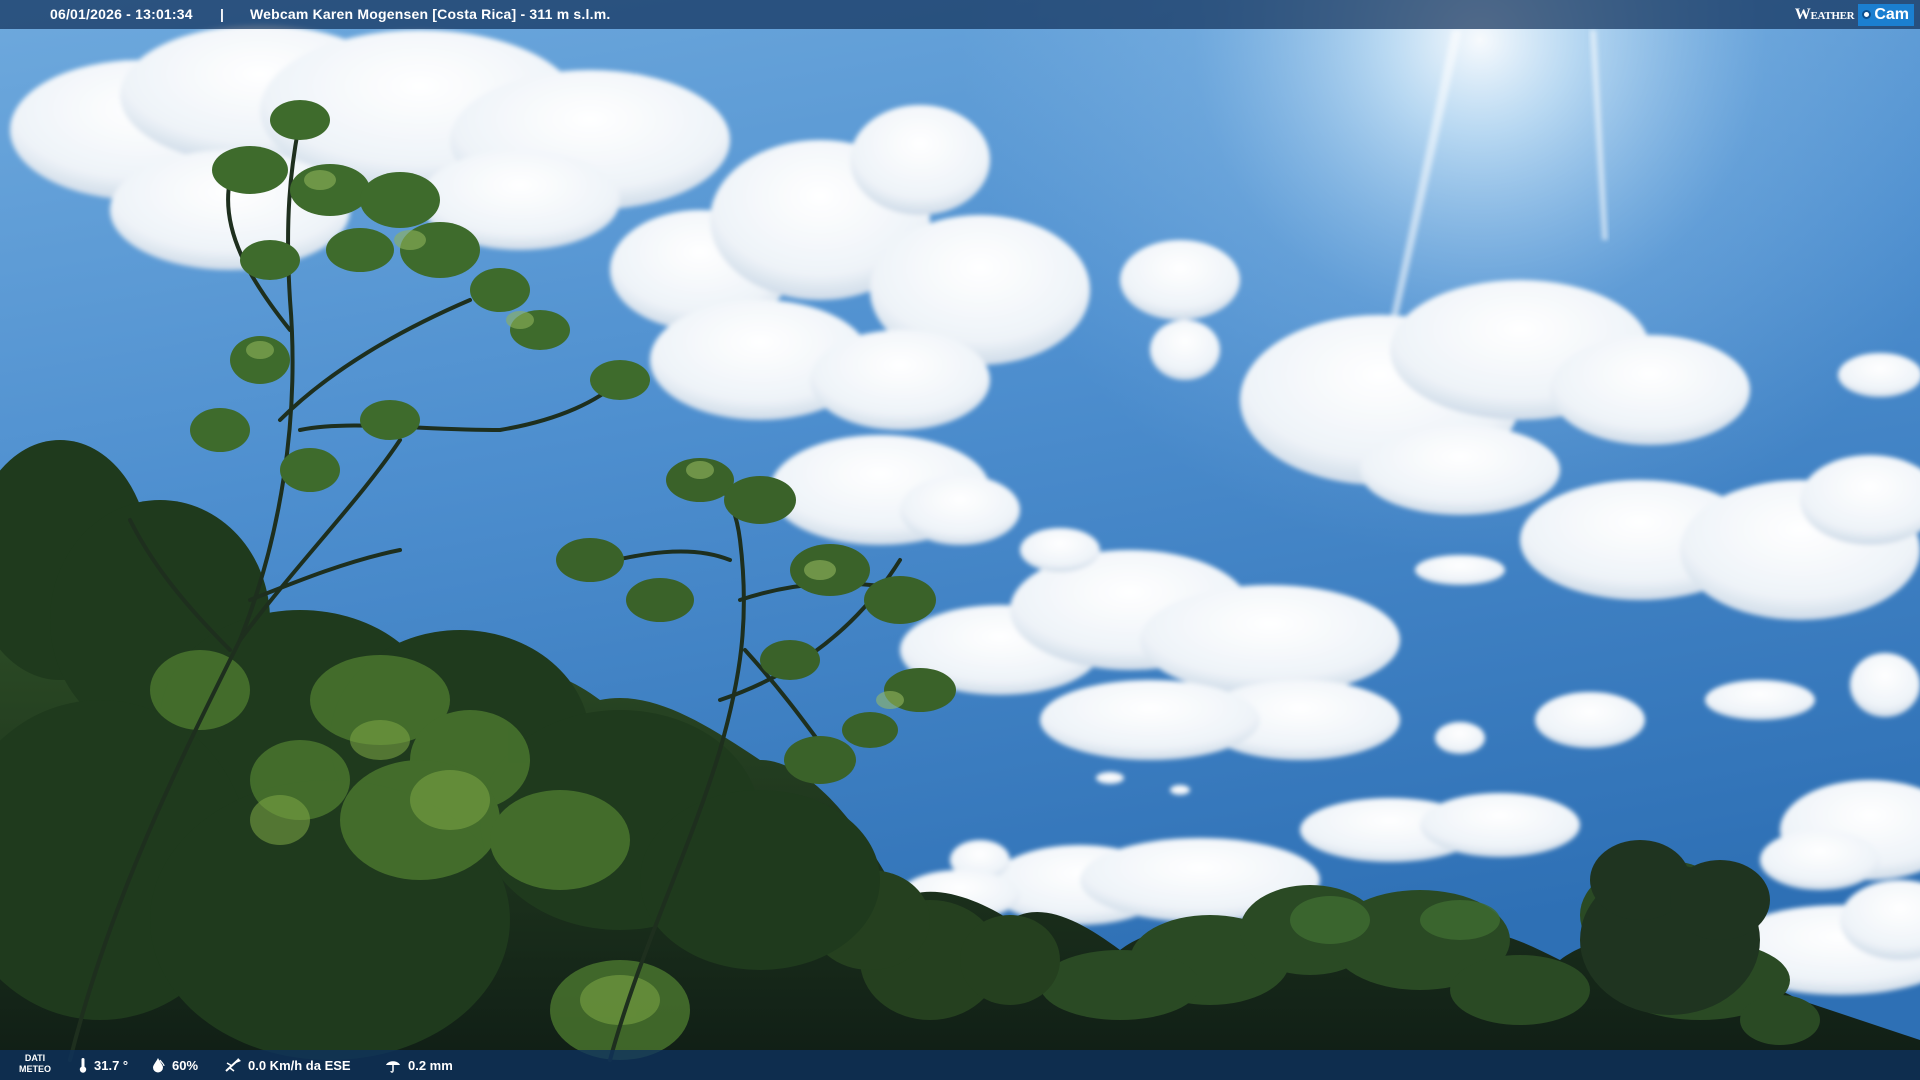  I want to click on temperature-value: 31.7 °, so click(111, 1065).